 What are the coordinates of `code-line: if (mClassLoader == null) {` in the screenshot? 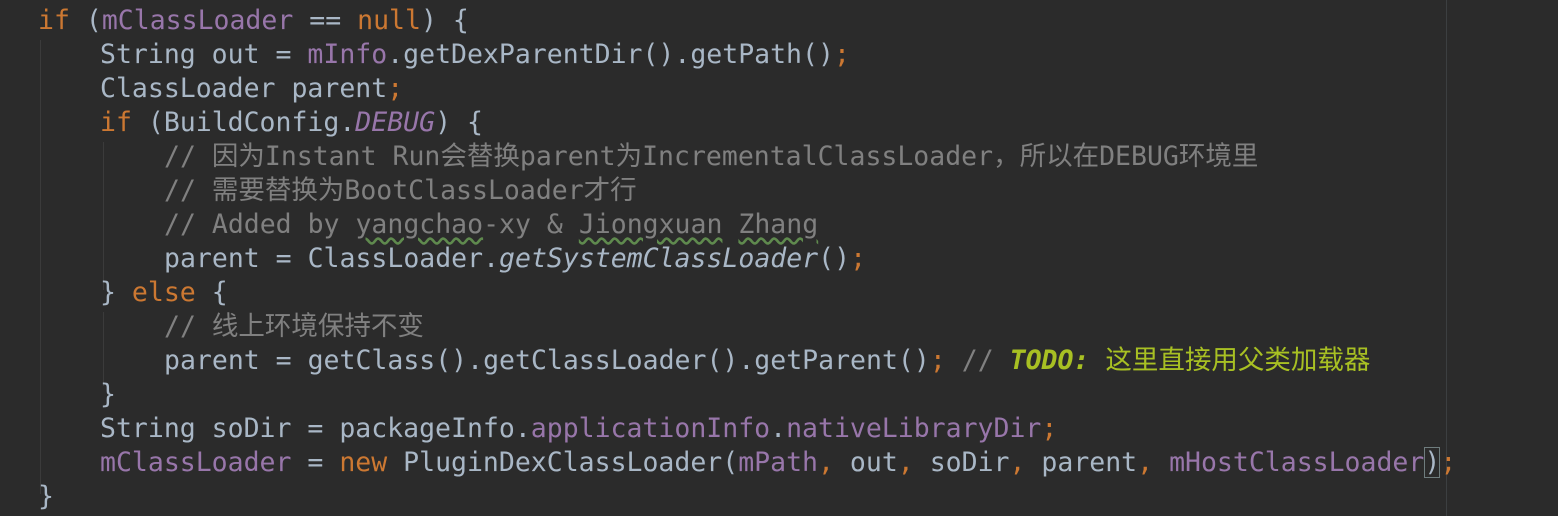 It's located at (253, 21).